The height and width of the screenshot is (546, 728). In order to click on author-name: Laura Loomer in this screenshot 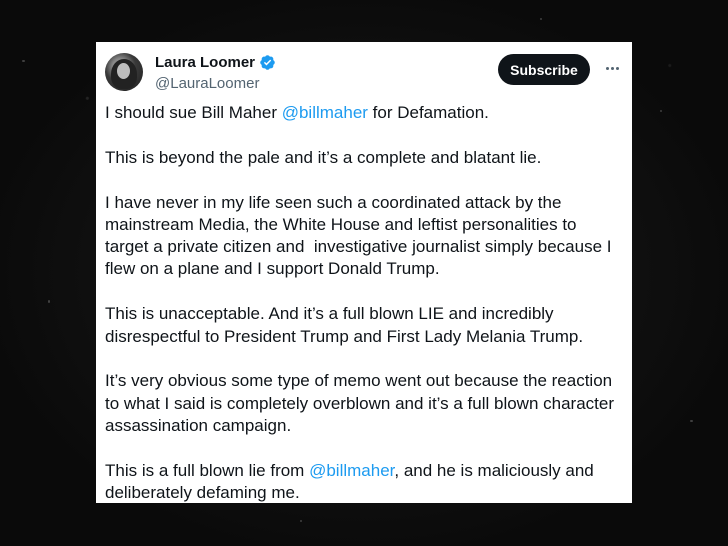, I will do `click(205, 62)`.